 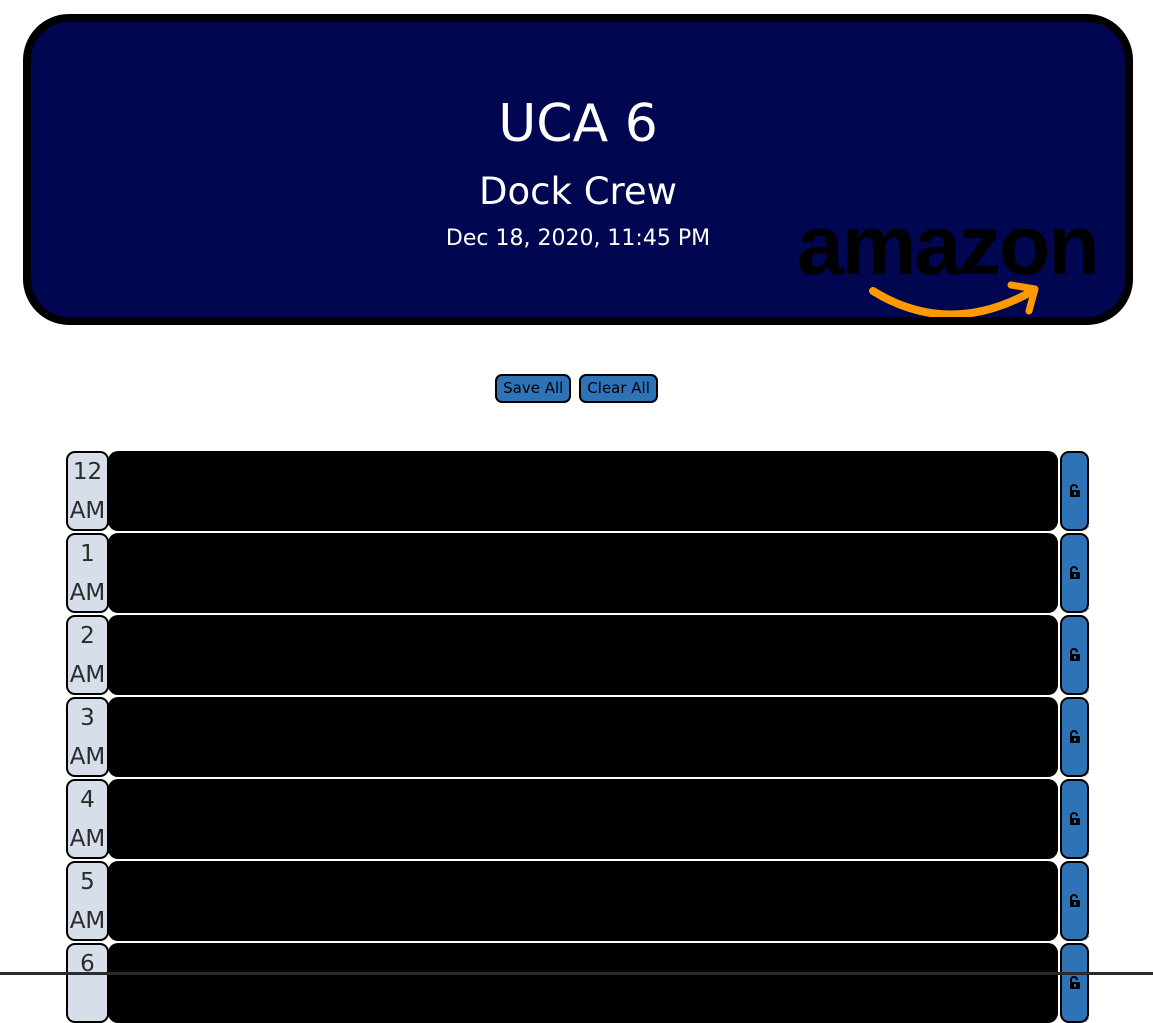 I want to click on toolbar: Save All Clear All, so click(x=576, y=388).